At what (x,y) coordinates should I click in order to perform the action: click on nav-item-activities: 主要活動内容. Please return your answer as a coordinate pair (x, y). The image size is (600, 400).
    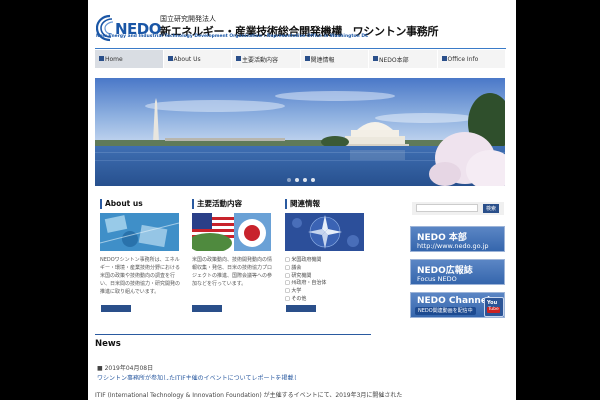
    Looking at the image, I should click on (266, 59).